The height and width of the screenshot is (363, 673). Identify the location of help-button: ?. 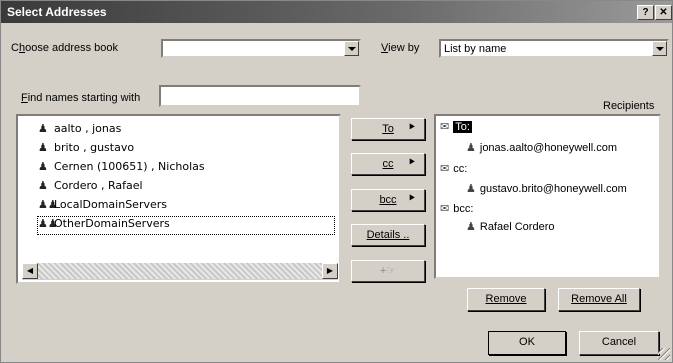
(645, 12).